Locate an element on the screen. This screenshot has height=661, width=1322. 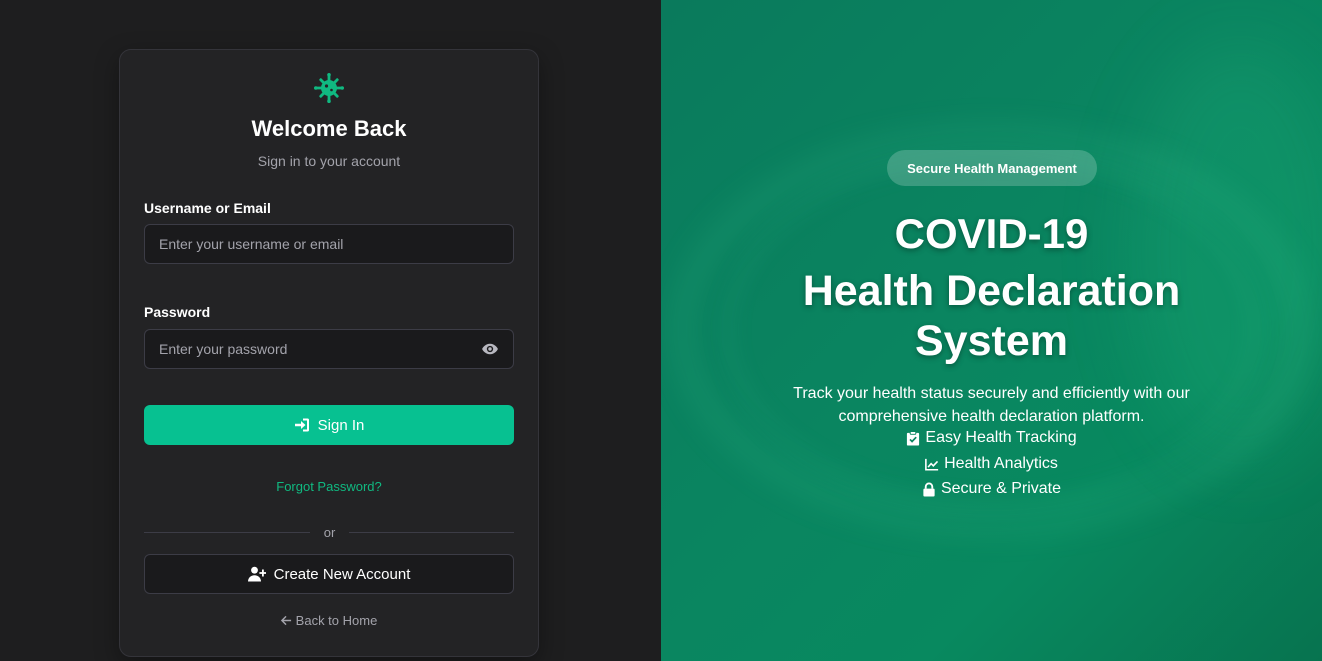
create-account-label: Create New Account is located at coordinates (342, 574).